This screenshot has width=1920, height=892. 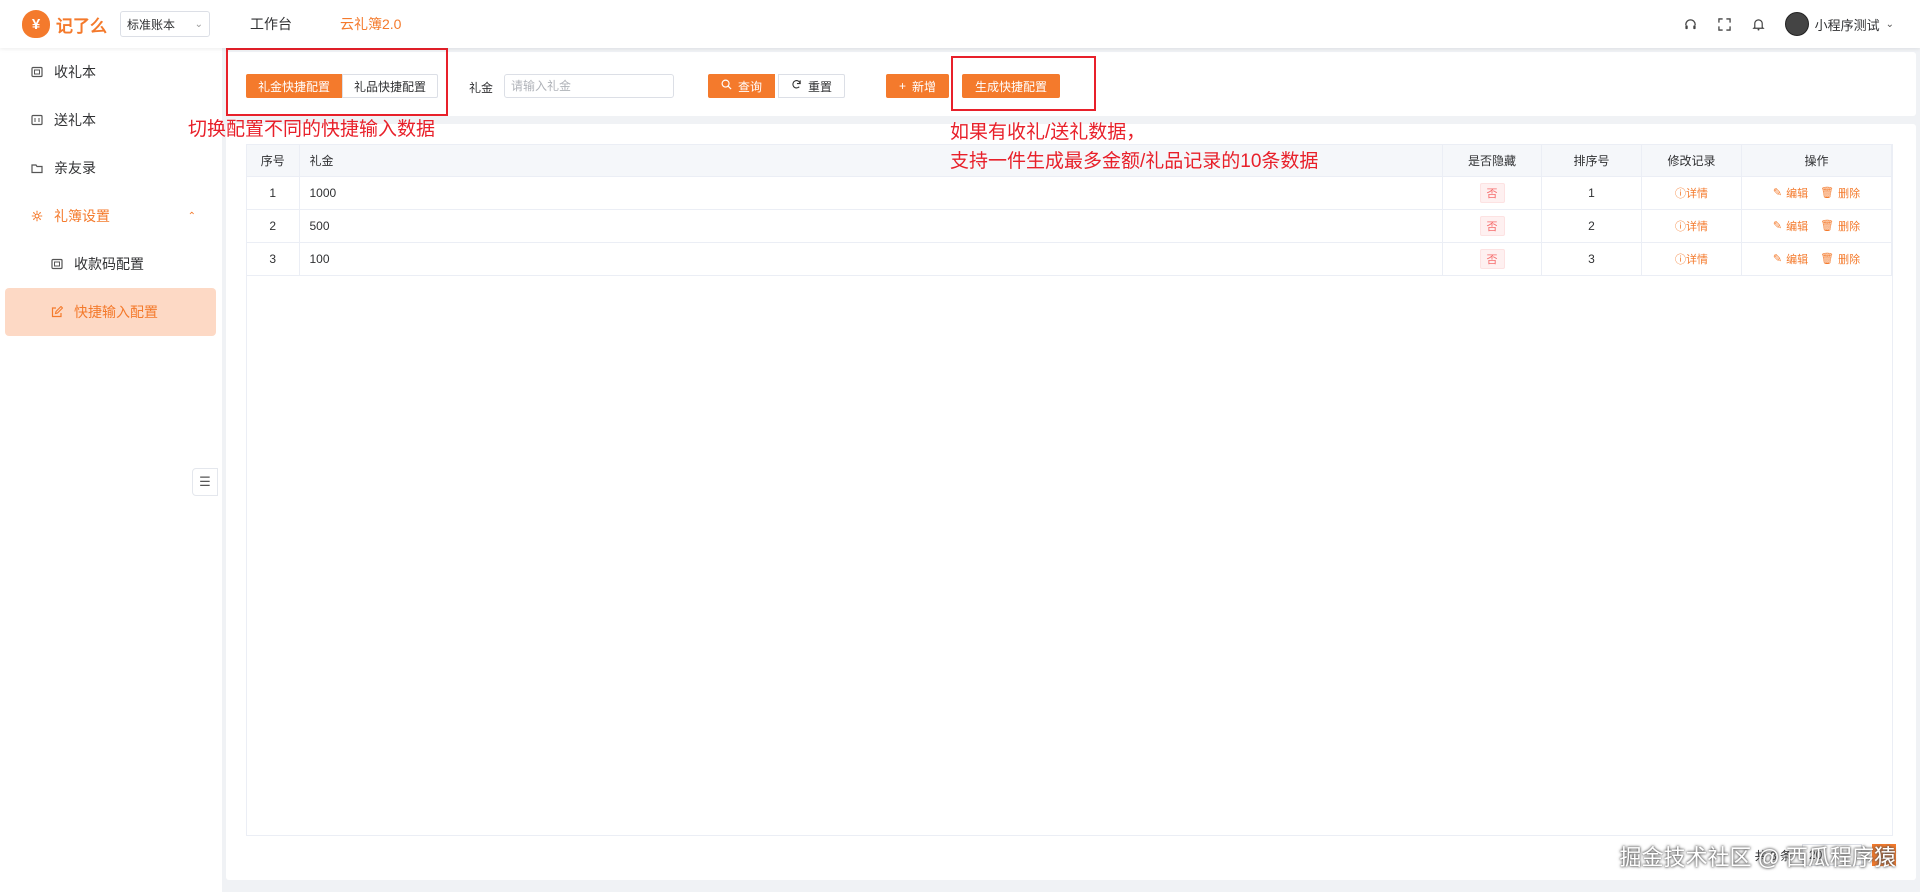 What do you see at coordinates (111, 470) in the screenshot?
I see `sidebar: 收礼本 送礼本 亲友录 礼簿设置 ⌃ 收款码配置 快捷输入配置` at bounding box center [111, 470].